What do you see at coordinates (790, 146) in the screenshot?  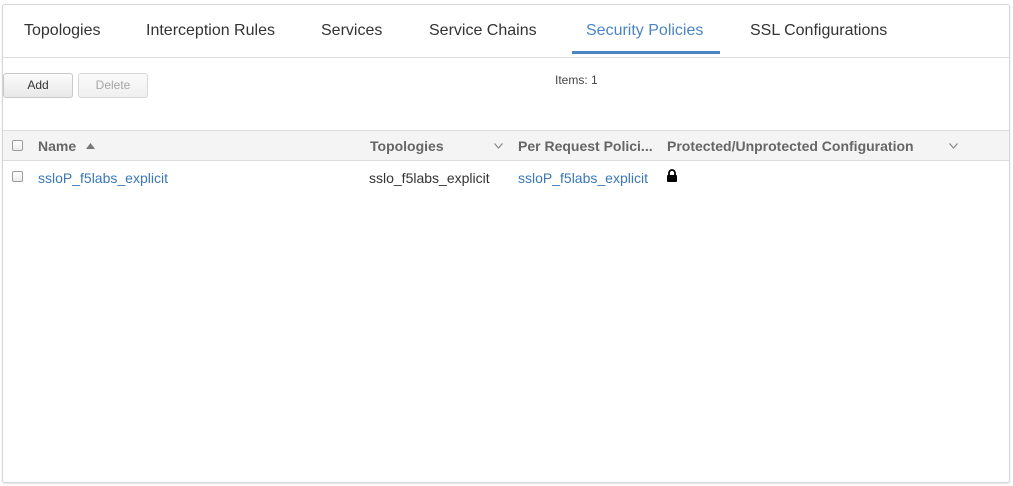 I see `column-header-protected-configuration: Protected/Unprotected Configuration` at bounding box center [790, 146].